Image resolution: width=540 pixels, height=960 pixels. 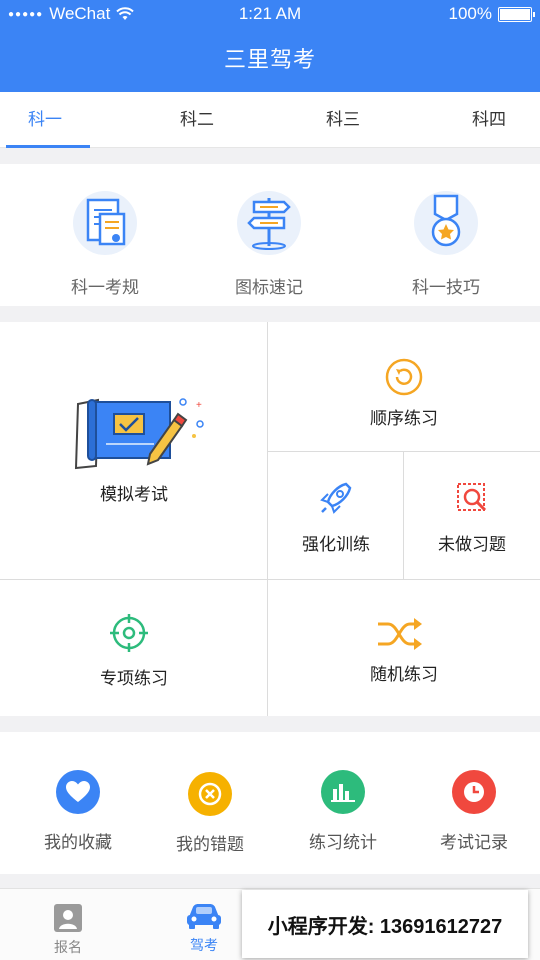 What do you see at coordinates (210, 844) in the screenshot?
I see `my-wrong-label: 我的错题` at bounding box center [210, 844].